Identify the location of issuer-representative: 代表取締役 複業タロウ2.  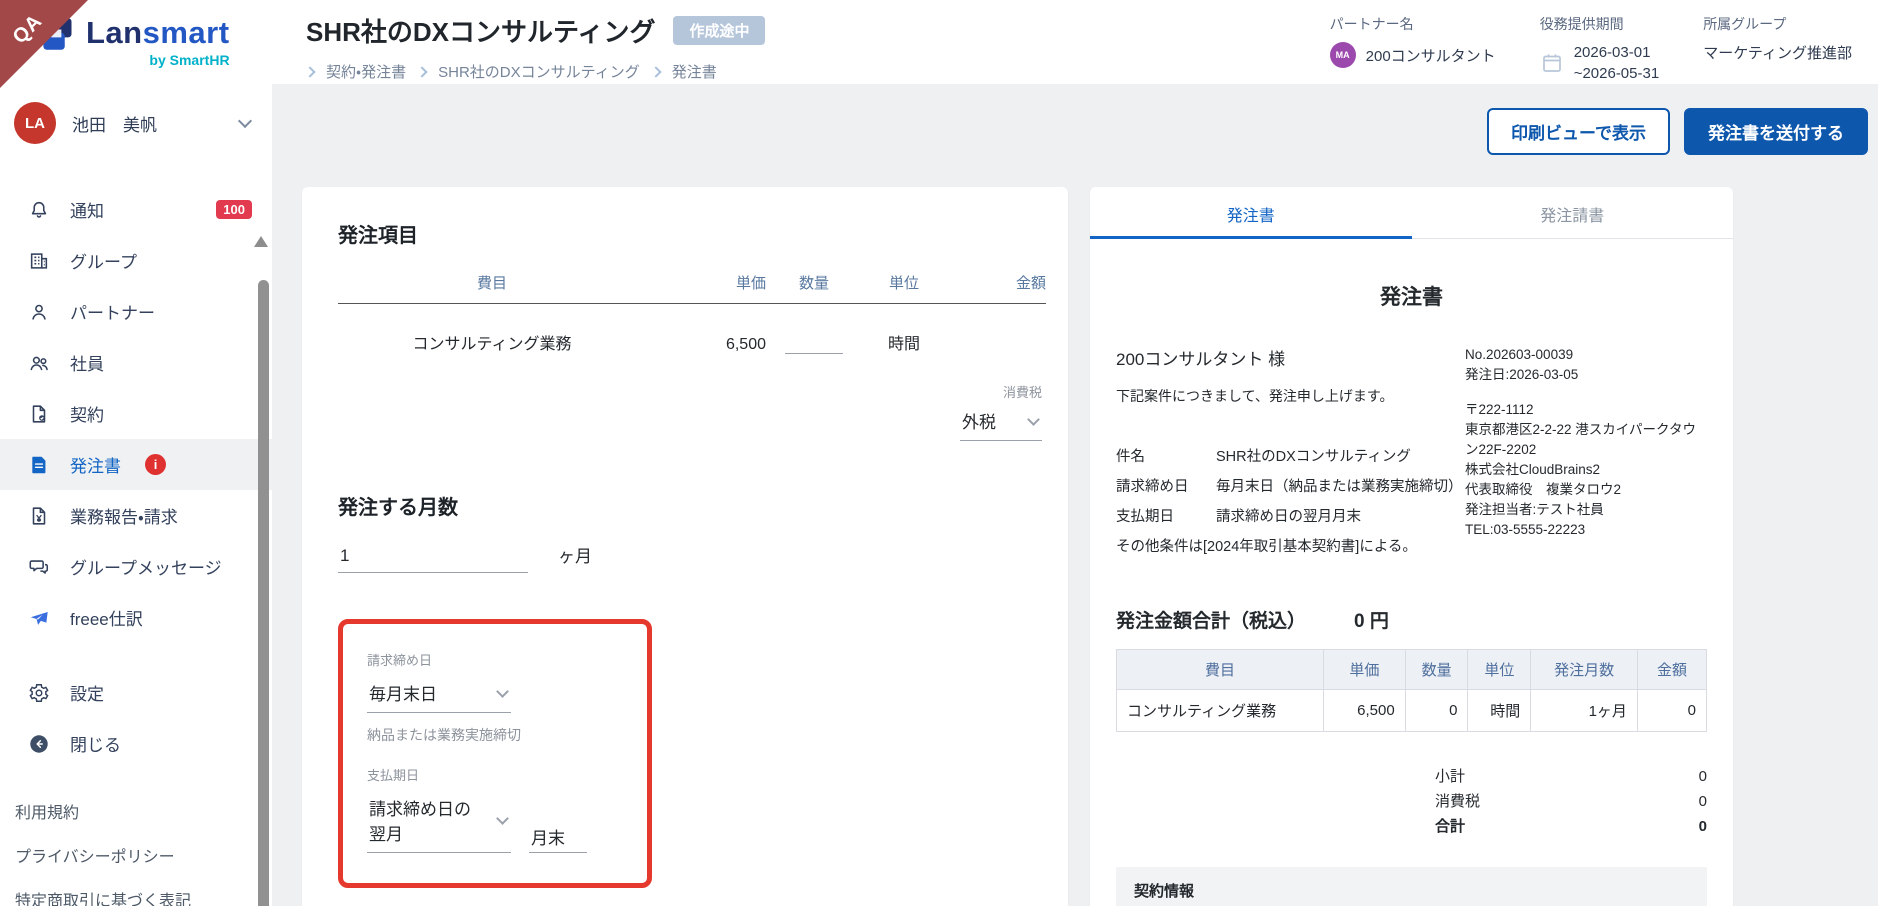
(1543, 489).